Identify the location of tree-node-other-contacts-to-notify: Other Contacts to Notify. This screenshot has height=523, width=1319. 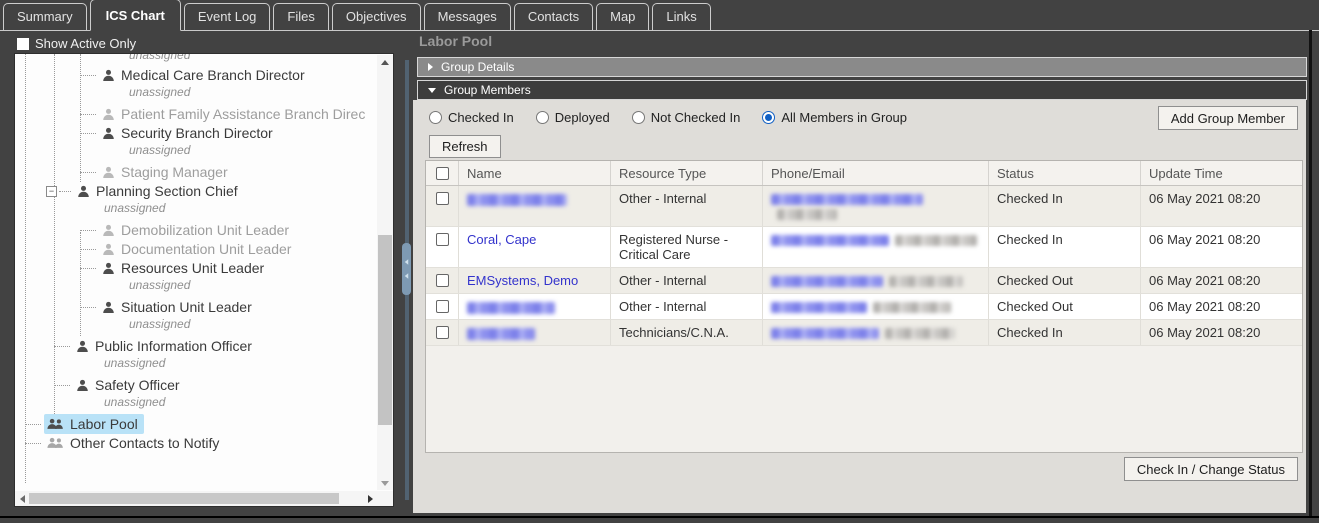
(196, 443).